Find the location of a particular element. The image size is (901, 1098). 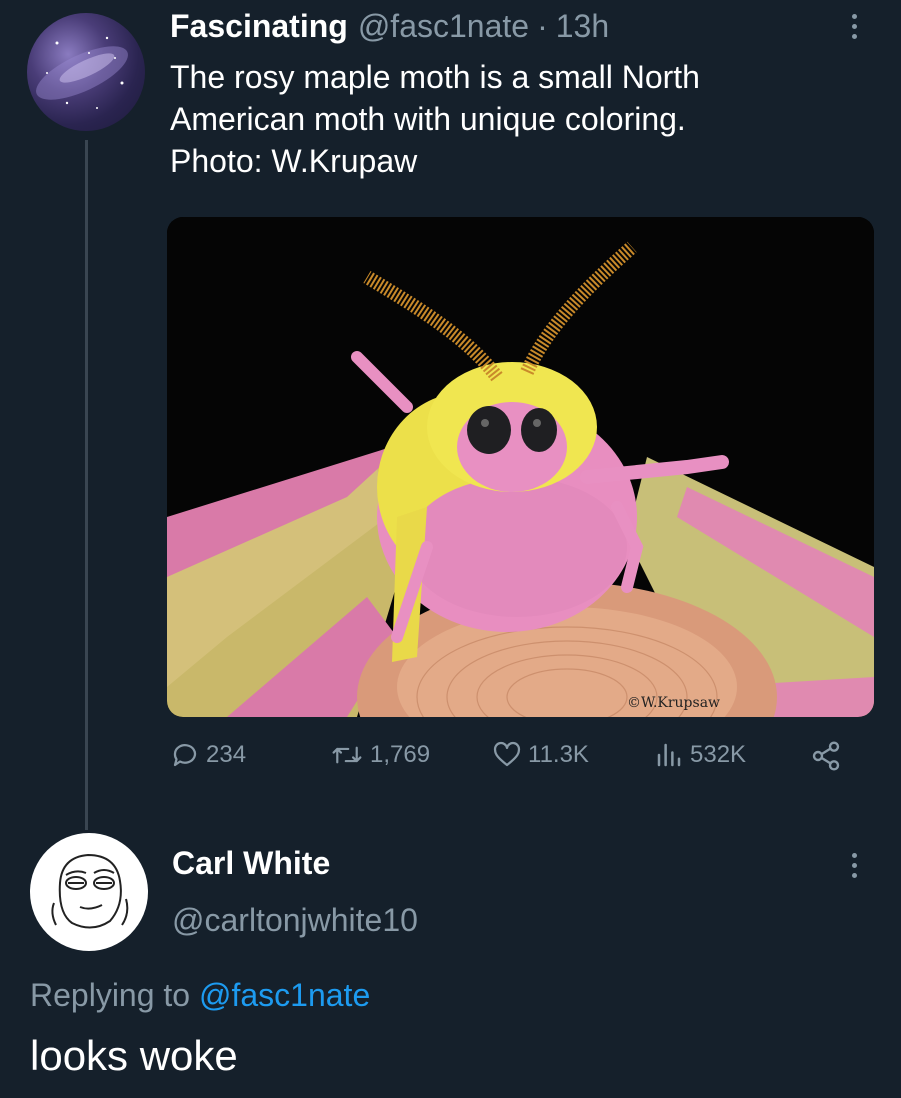

share-button is located at coordinates (826, 756).